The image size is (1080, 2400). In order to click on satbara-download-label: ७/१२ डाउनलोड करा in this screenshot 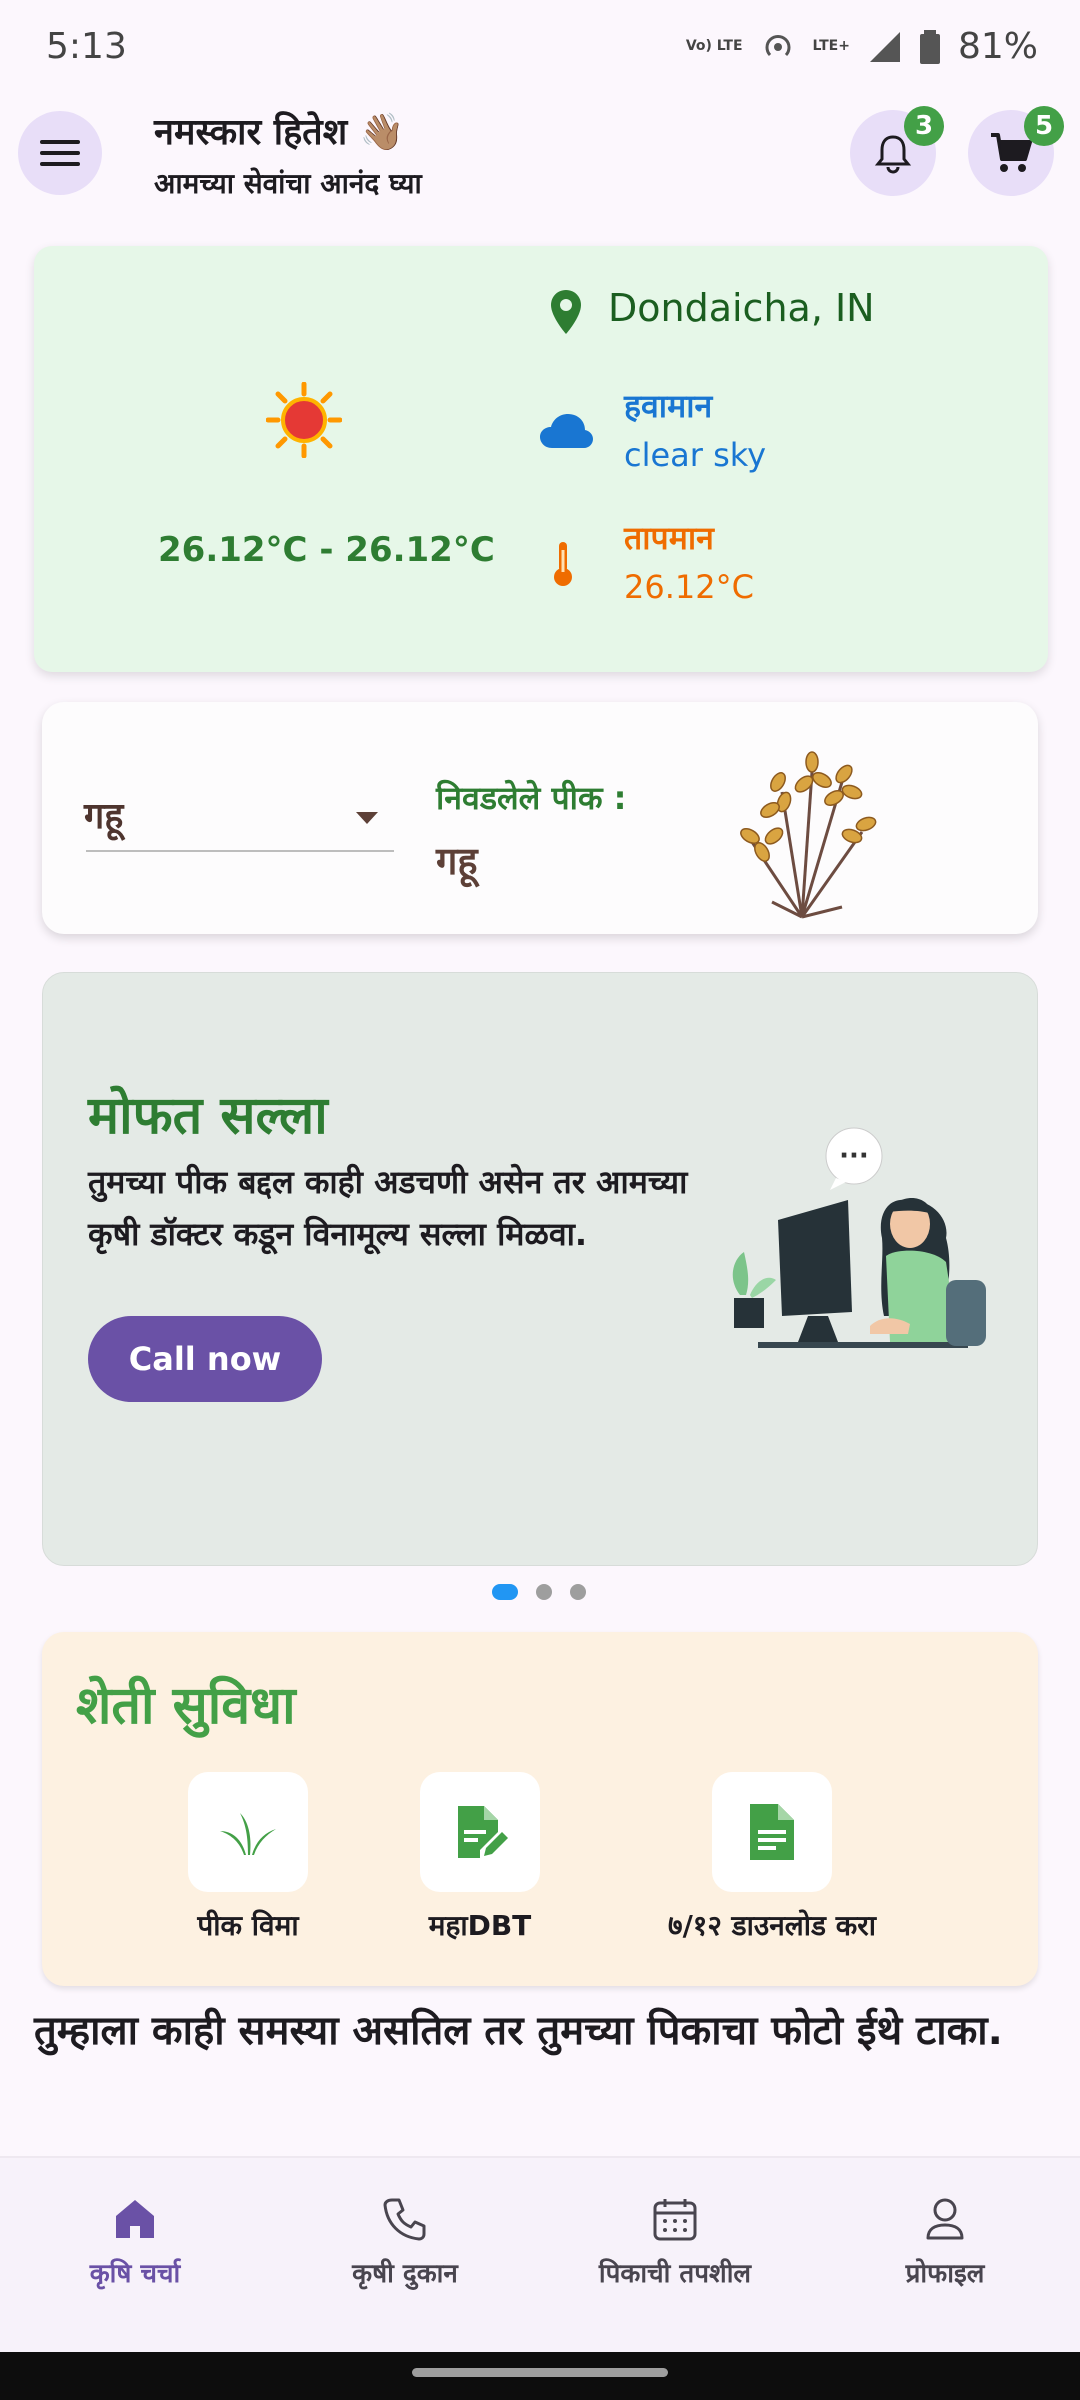, I will do `click(772, 1925)`.